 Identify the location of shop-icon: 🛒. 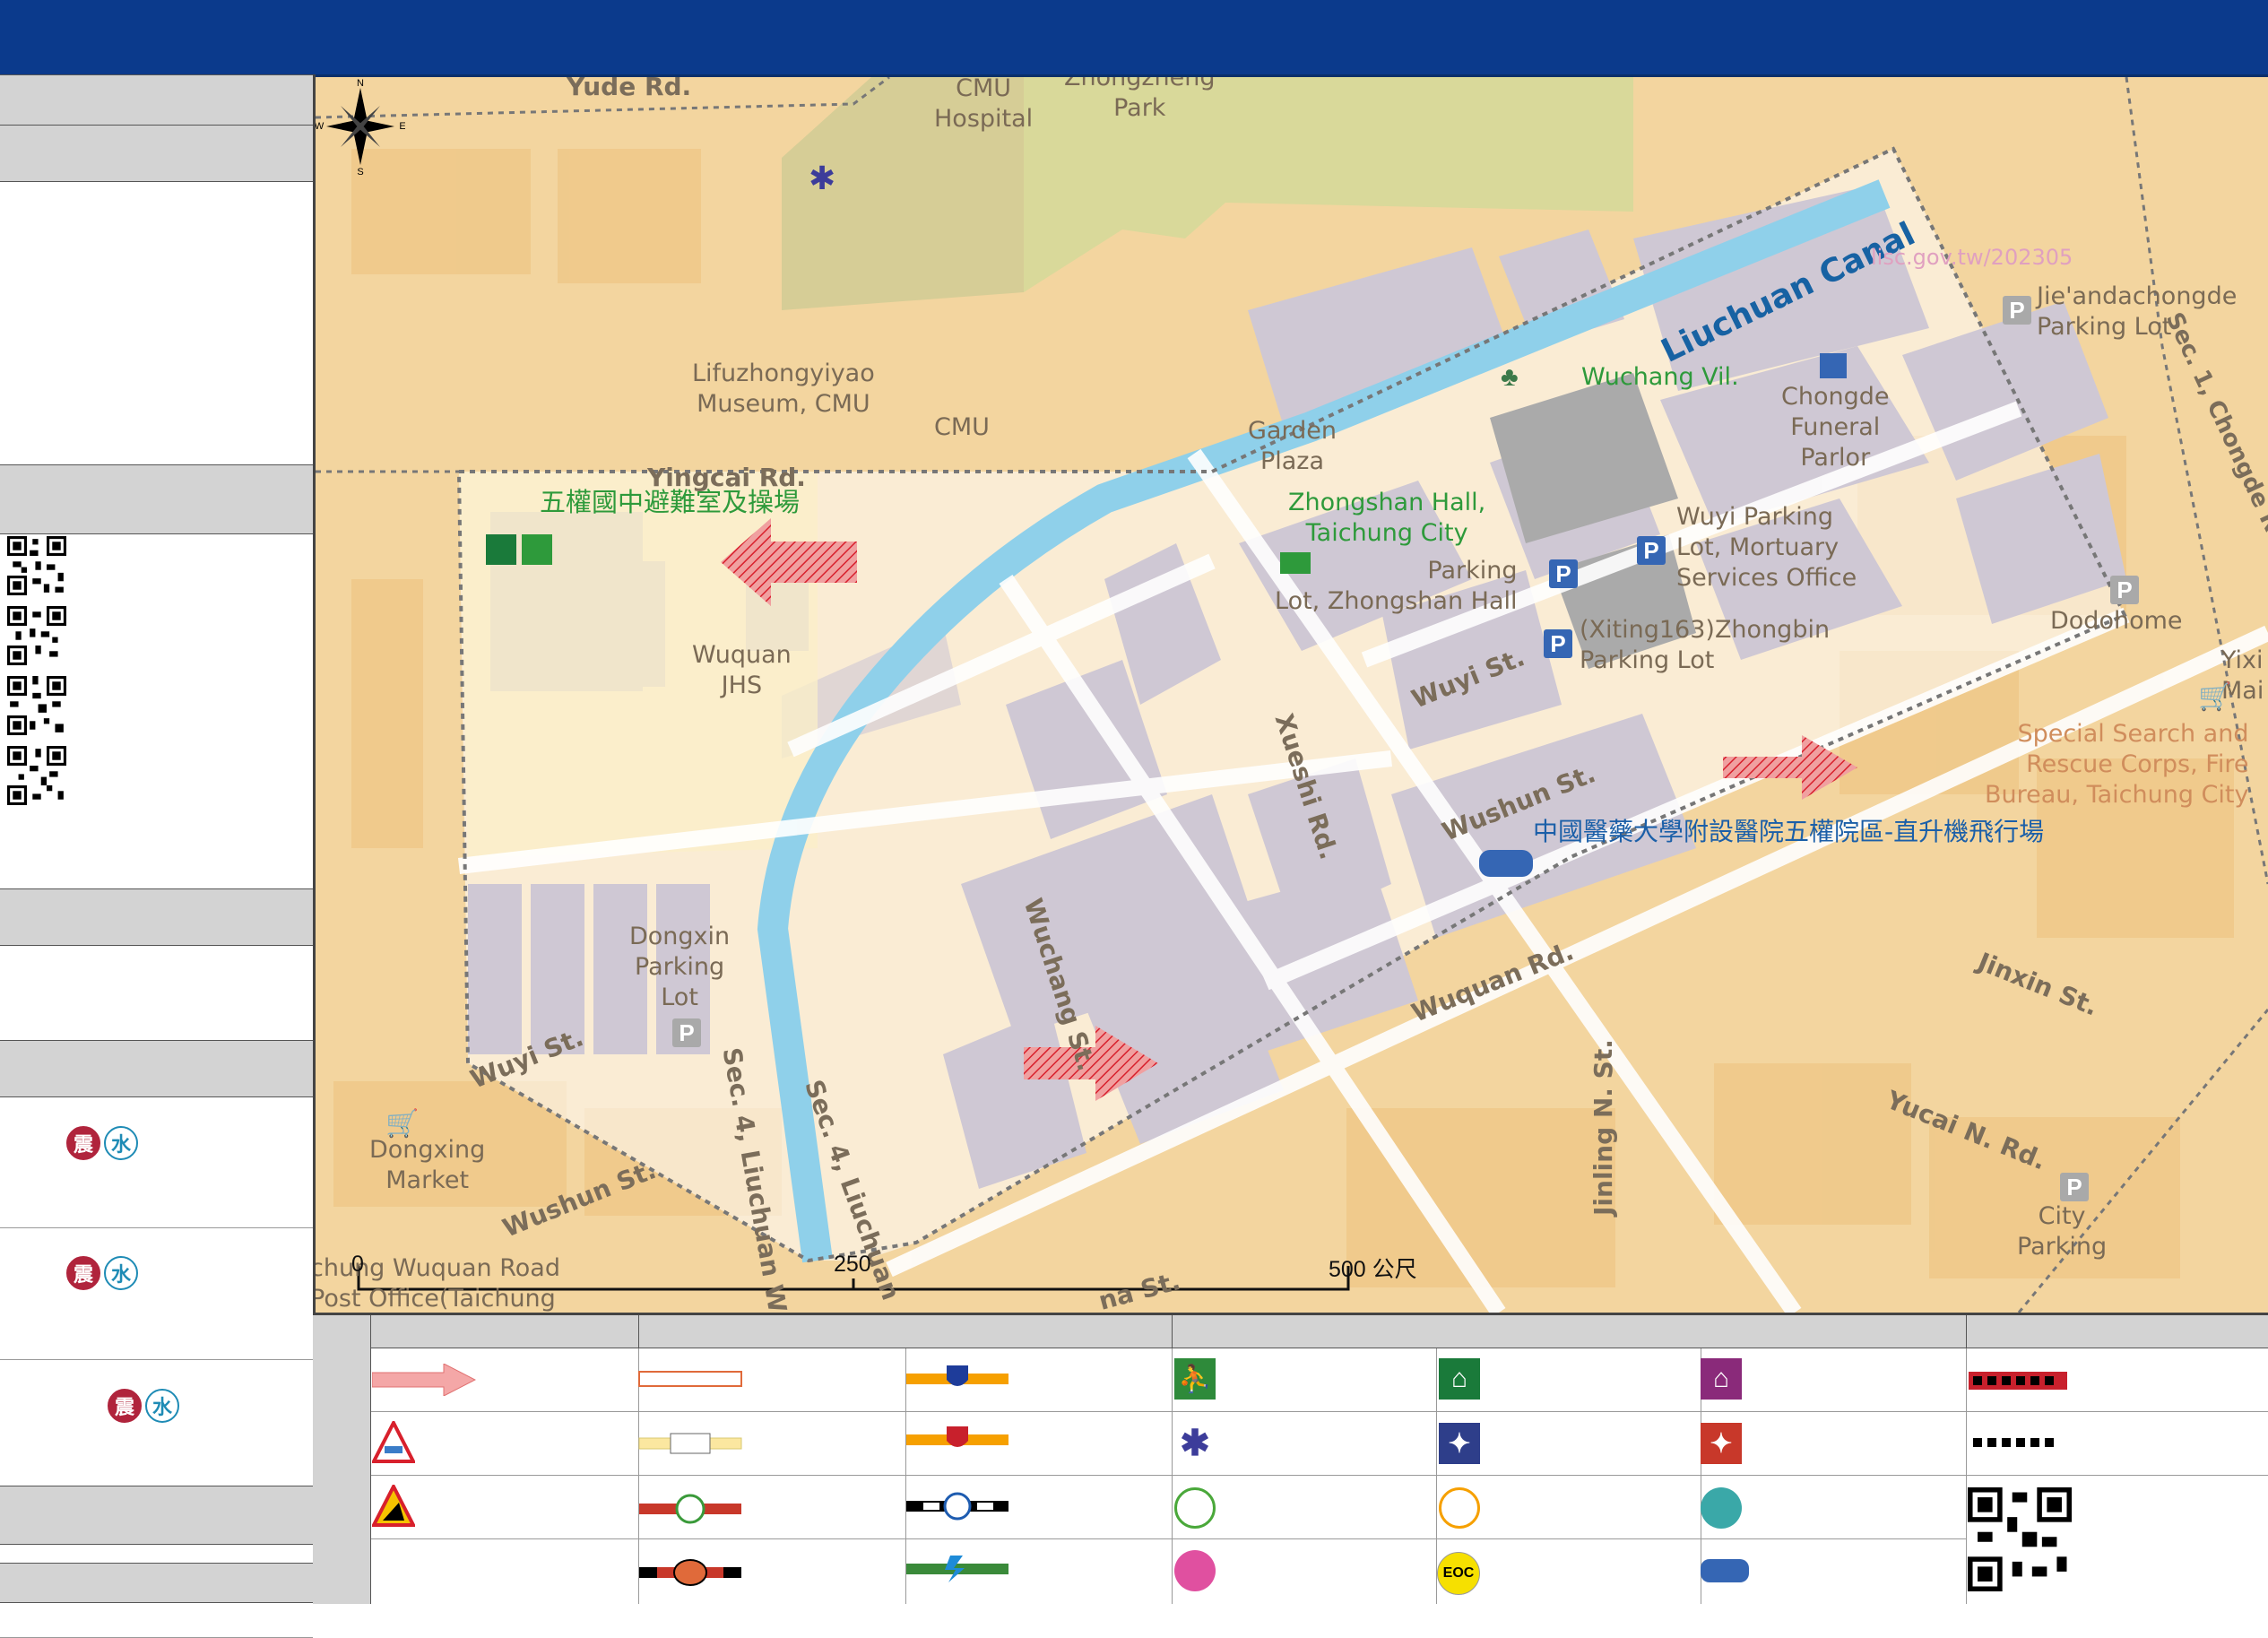
(2215, 697).